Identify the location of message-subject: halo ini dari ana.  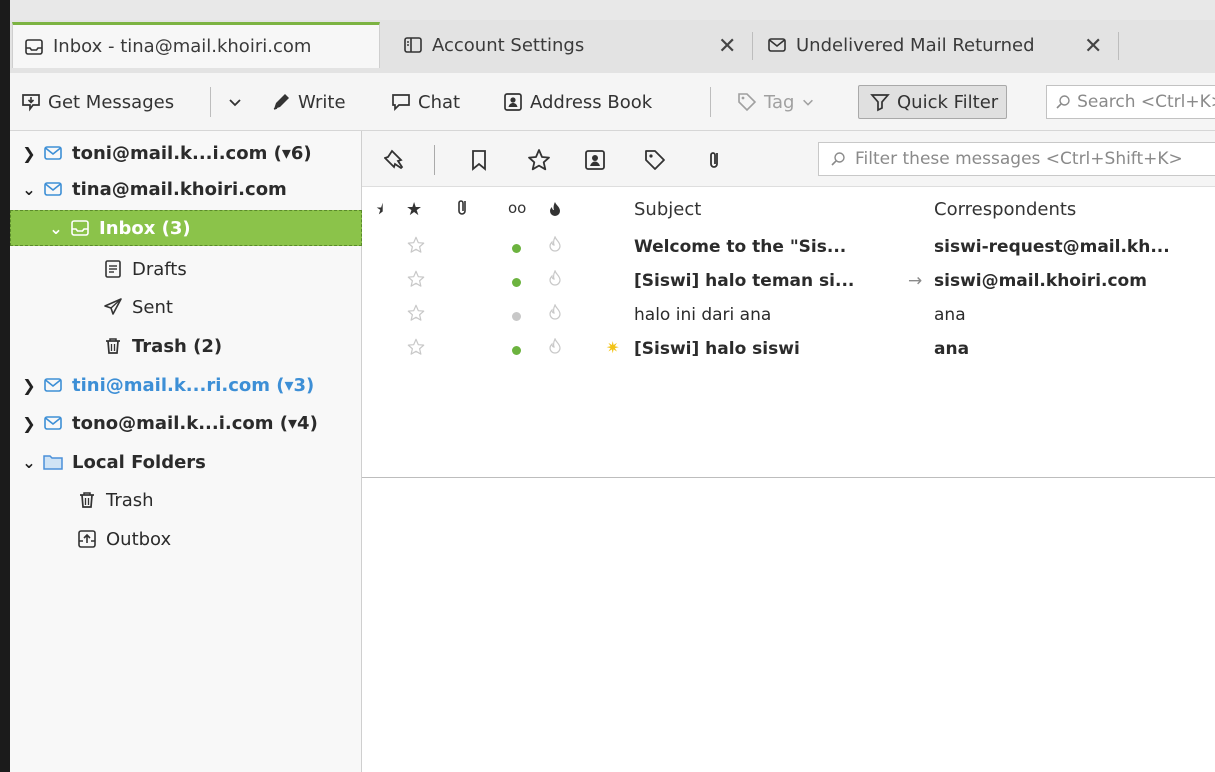
(769, 315).